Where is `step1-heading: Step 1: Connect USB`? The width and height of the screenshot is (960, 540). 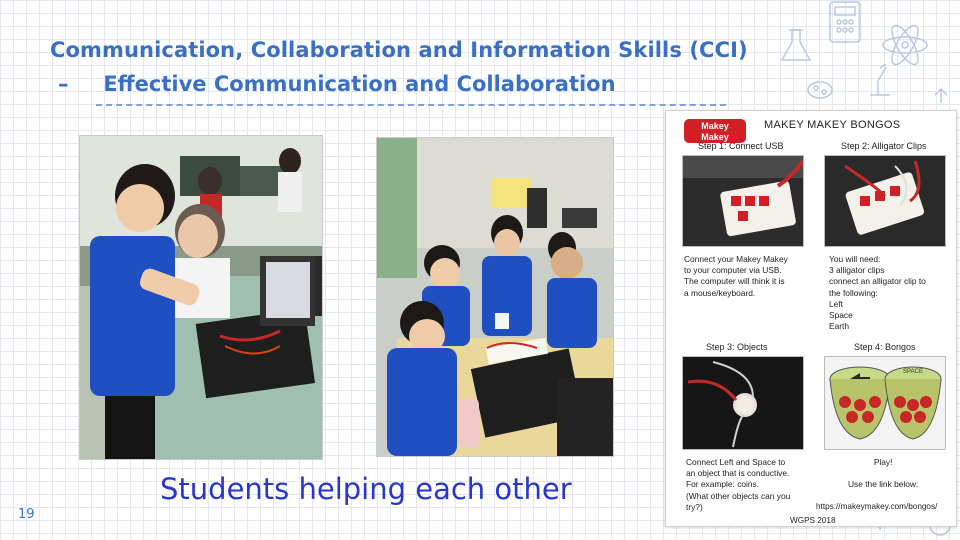 step1-heading: Step 1: Connect USB is located at coordinates (741, 146).